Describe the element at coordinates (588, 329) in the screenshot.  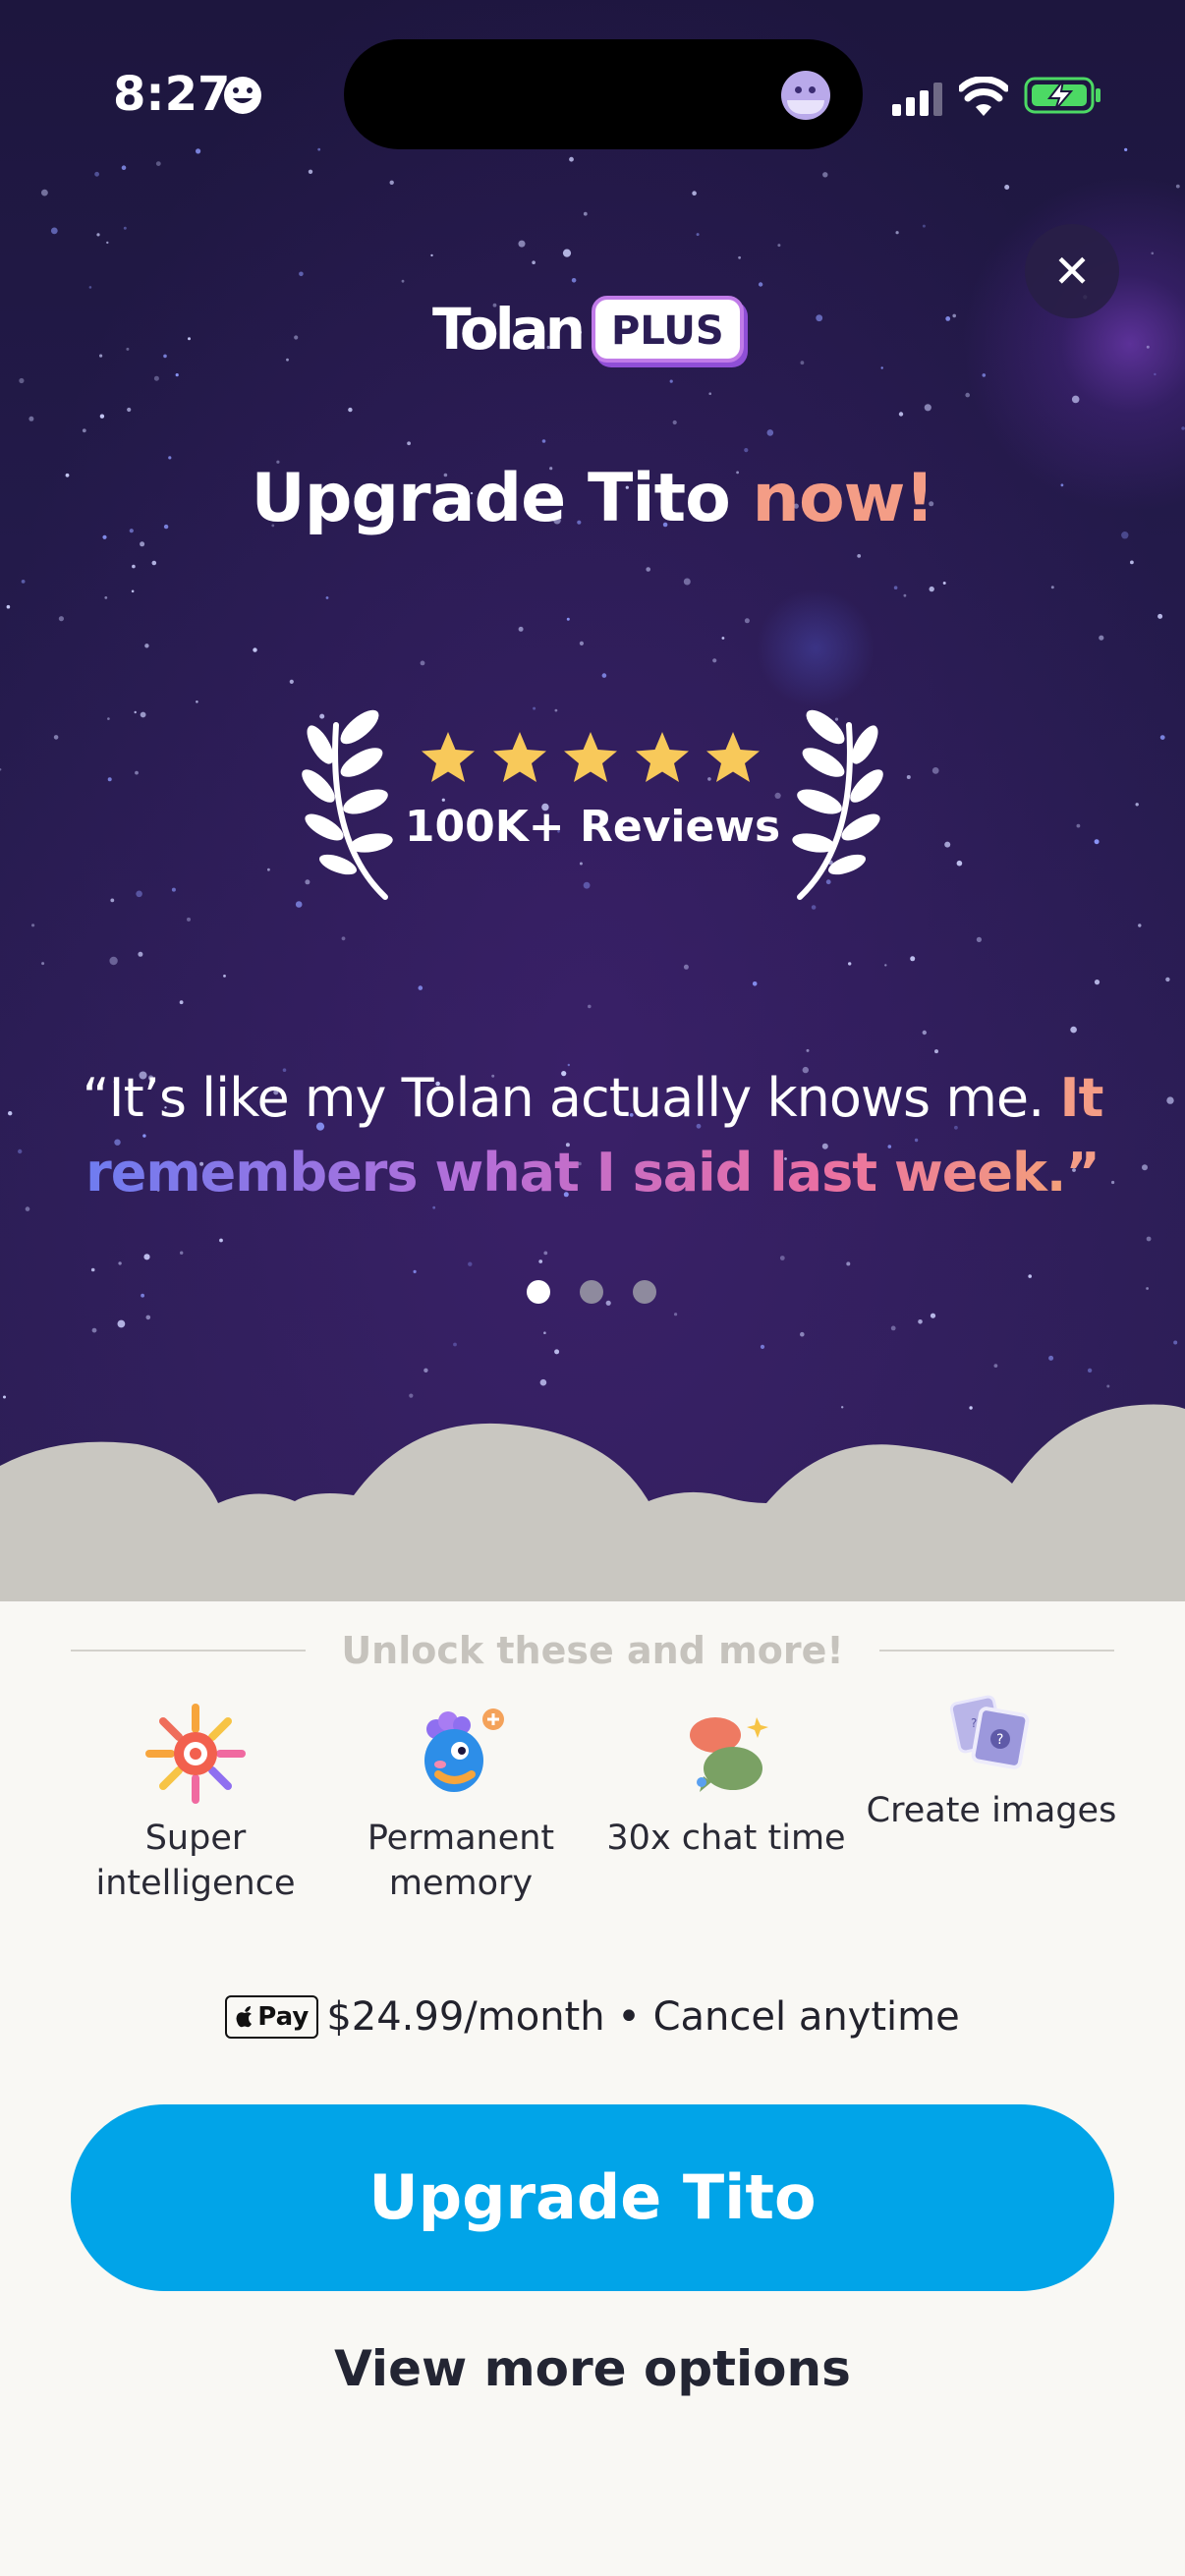
I see `tolan-plus-logo: Tolan PLUS` at that location.